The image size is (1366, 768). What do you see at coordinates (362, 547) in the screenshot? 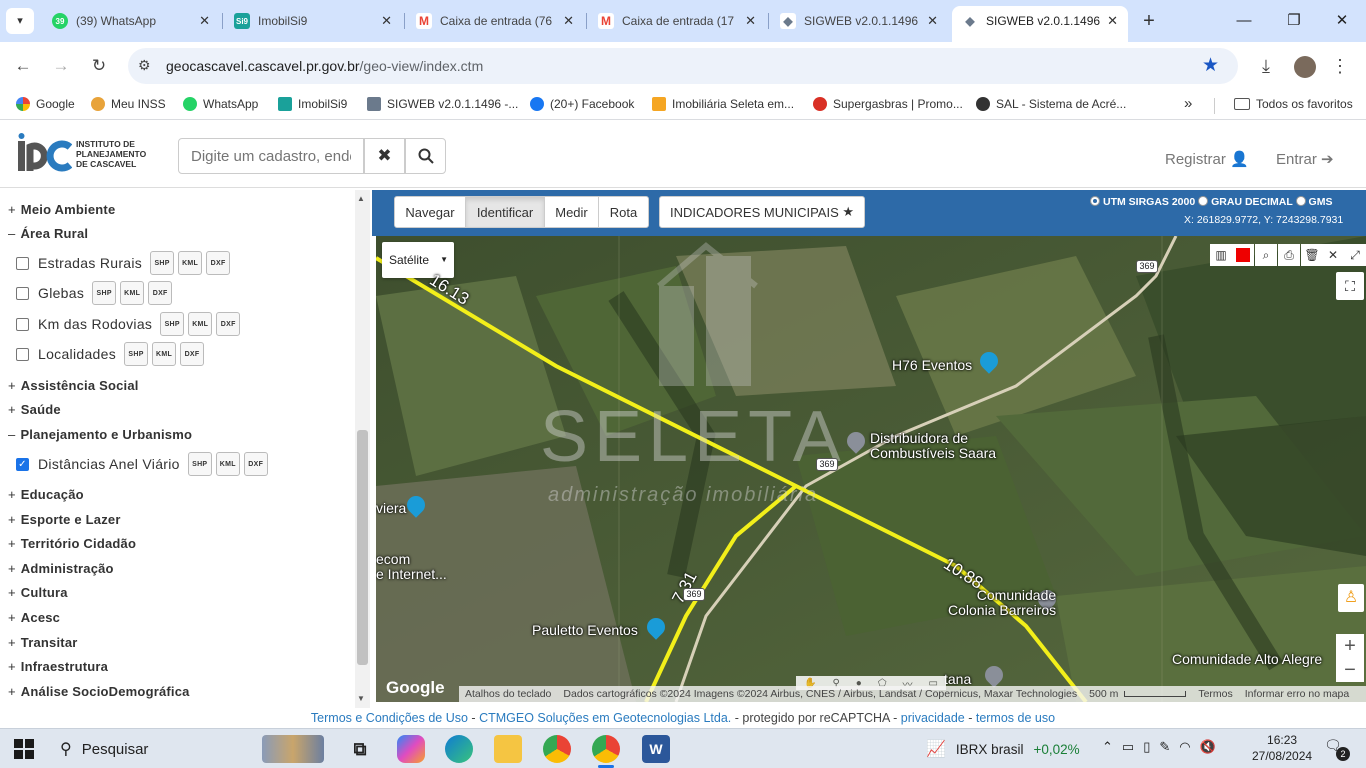
I see `sidebar-scroll-thumb` at bounding box center [362, 547].